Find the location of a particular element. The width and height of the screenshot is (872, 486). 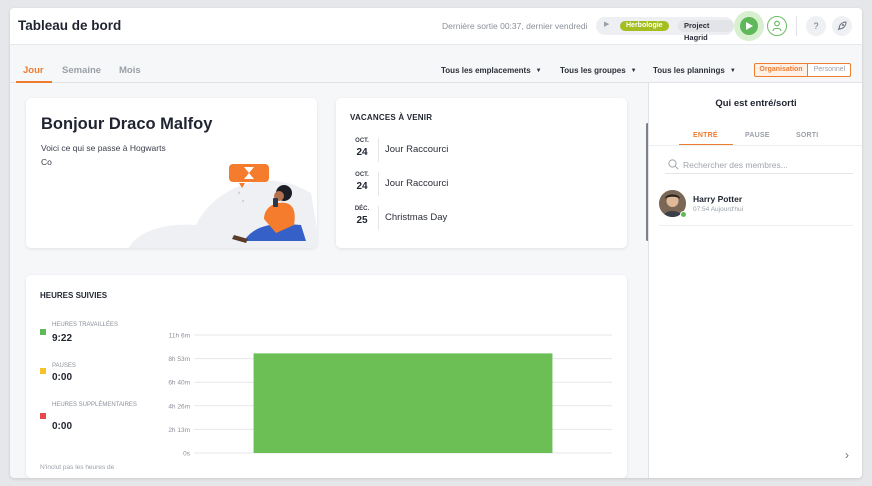

locations-filter-label: Tous les emplacements is located at coordinates (486, 70).